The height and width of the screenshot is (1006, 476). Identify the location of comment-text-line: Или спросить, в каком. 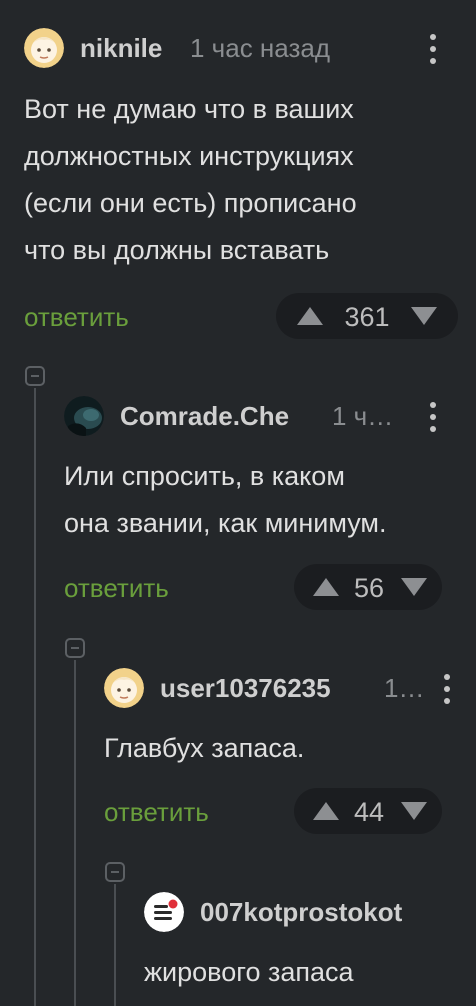
(204, 476).